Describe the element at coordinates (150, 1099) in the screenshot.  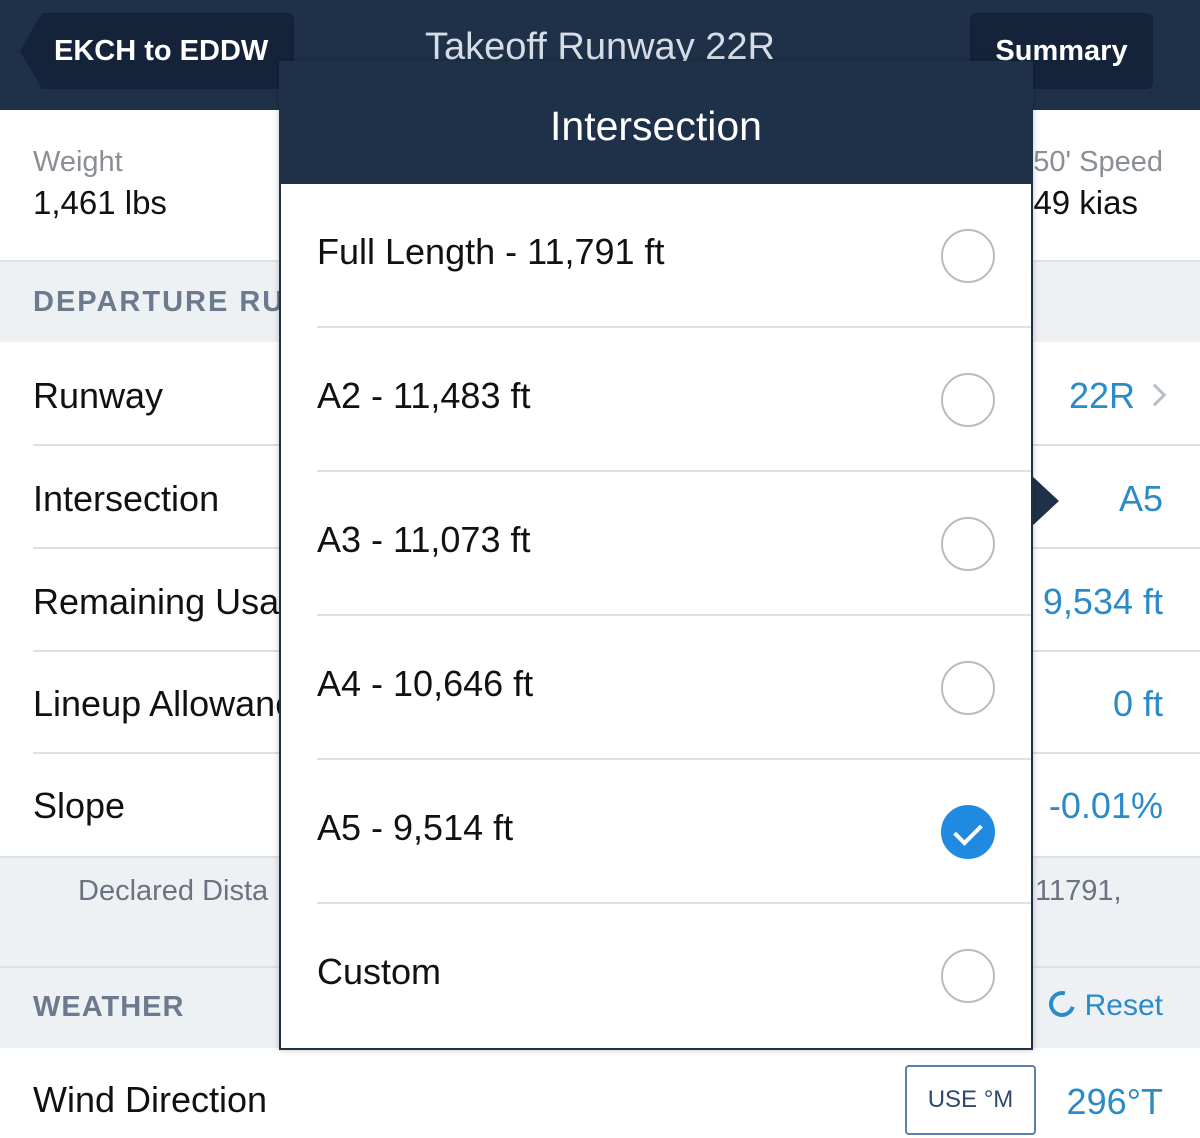
I see `wind-direction-label: Wind Direction` at that location.